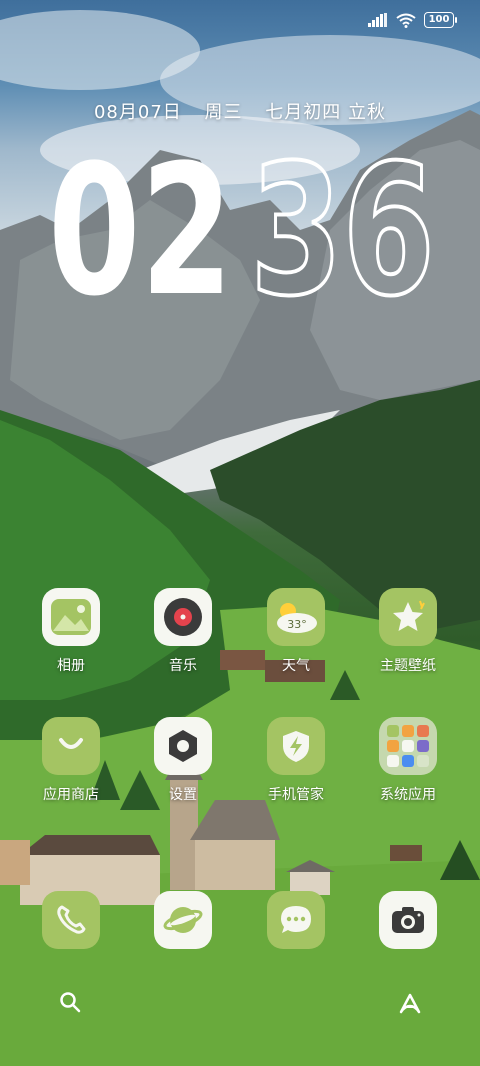 The image size is (480, 1066). Describe the element at coordinates (71, 746) in the screenshot. I see `app-store-icon` at that location.